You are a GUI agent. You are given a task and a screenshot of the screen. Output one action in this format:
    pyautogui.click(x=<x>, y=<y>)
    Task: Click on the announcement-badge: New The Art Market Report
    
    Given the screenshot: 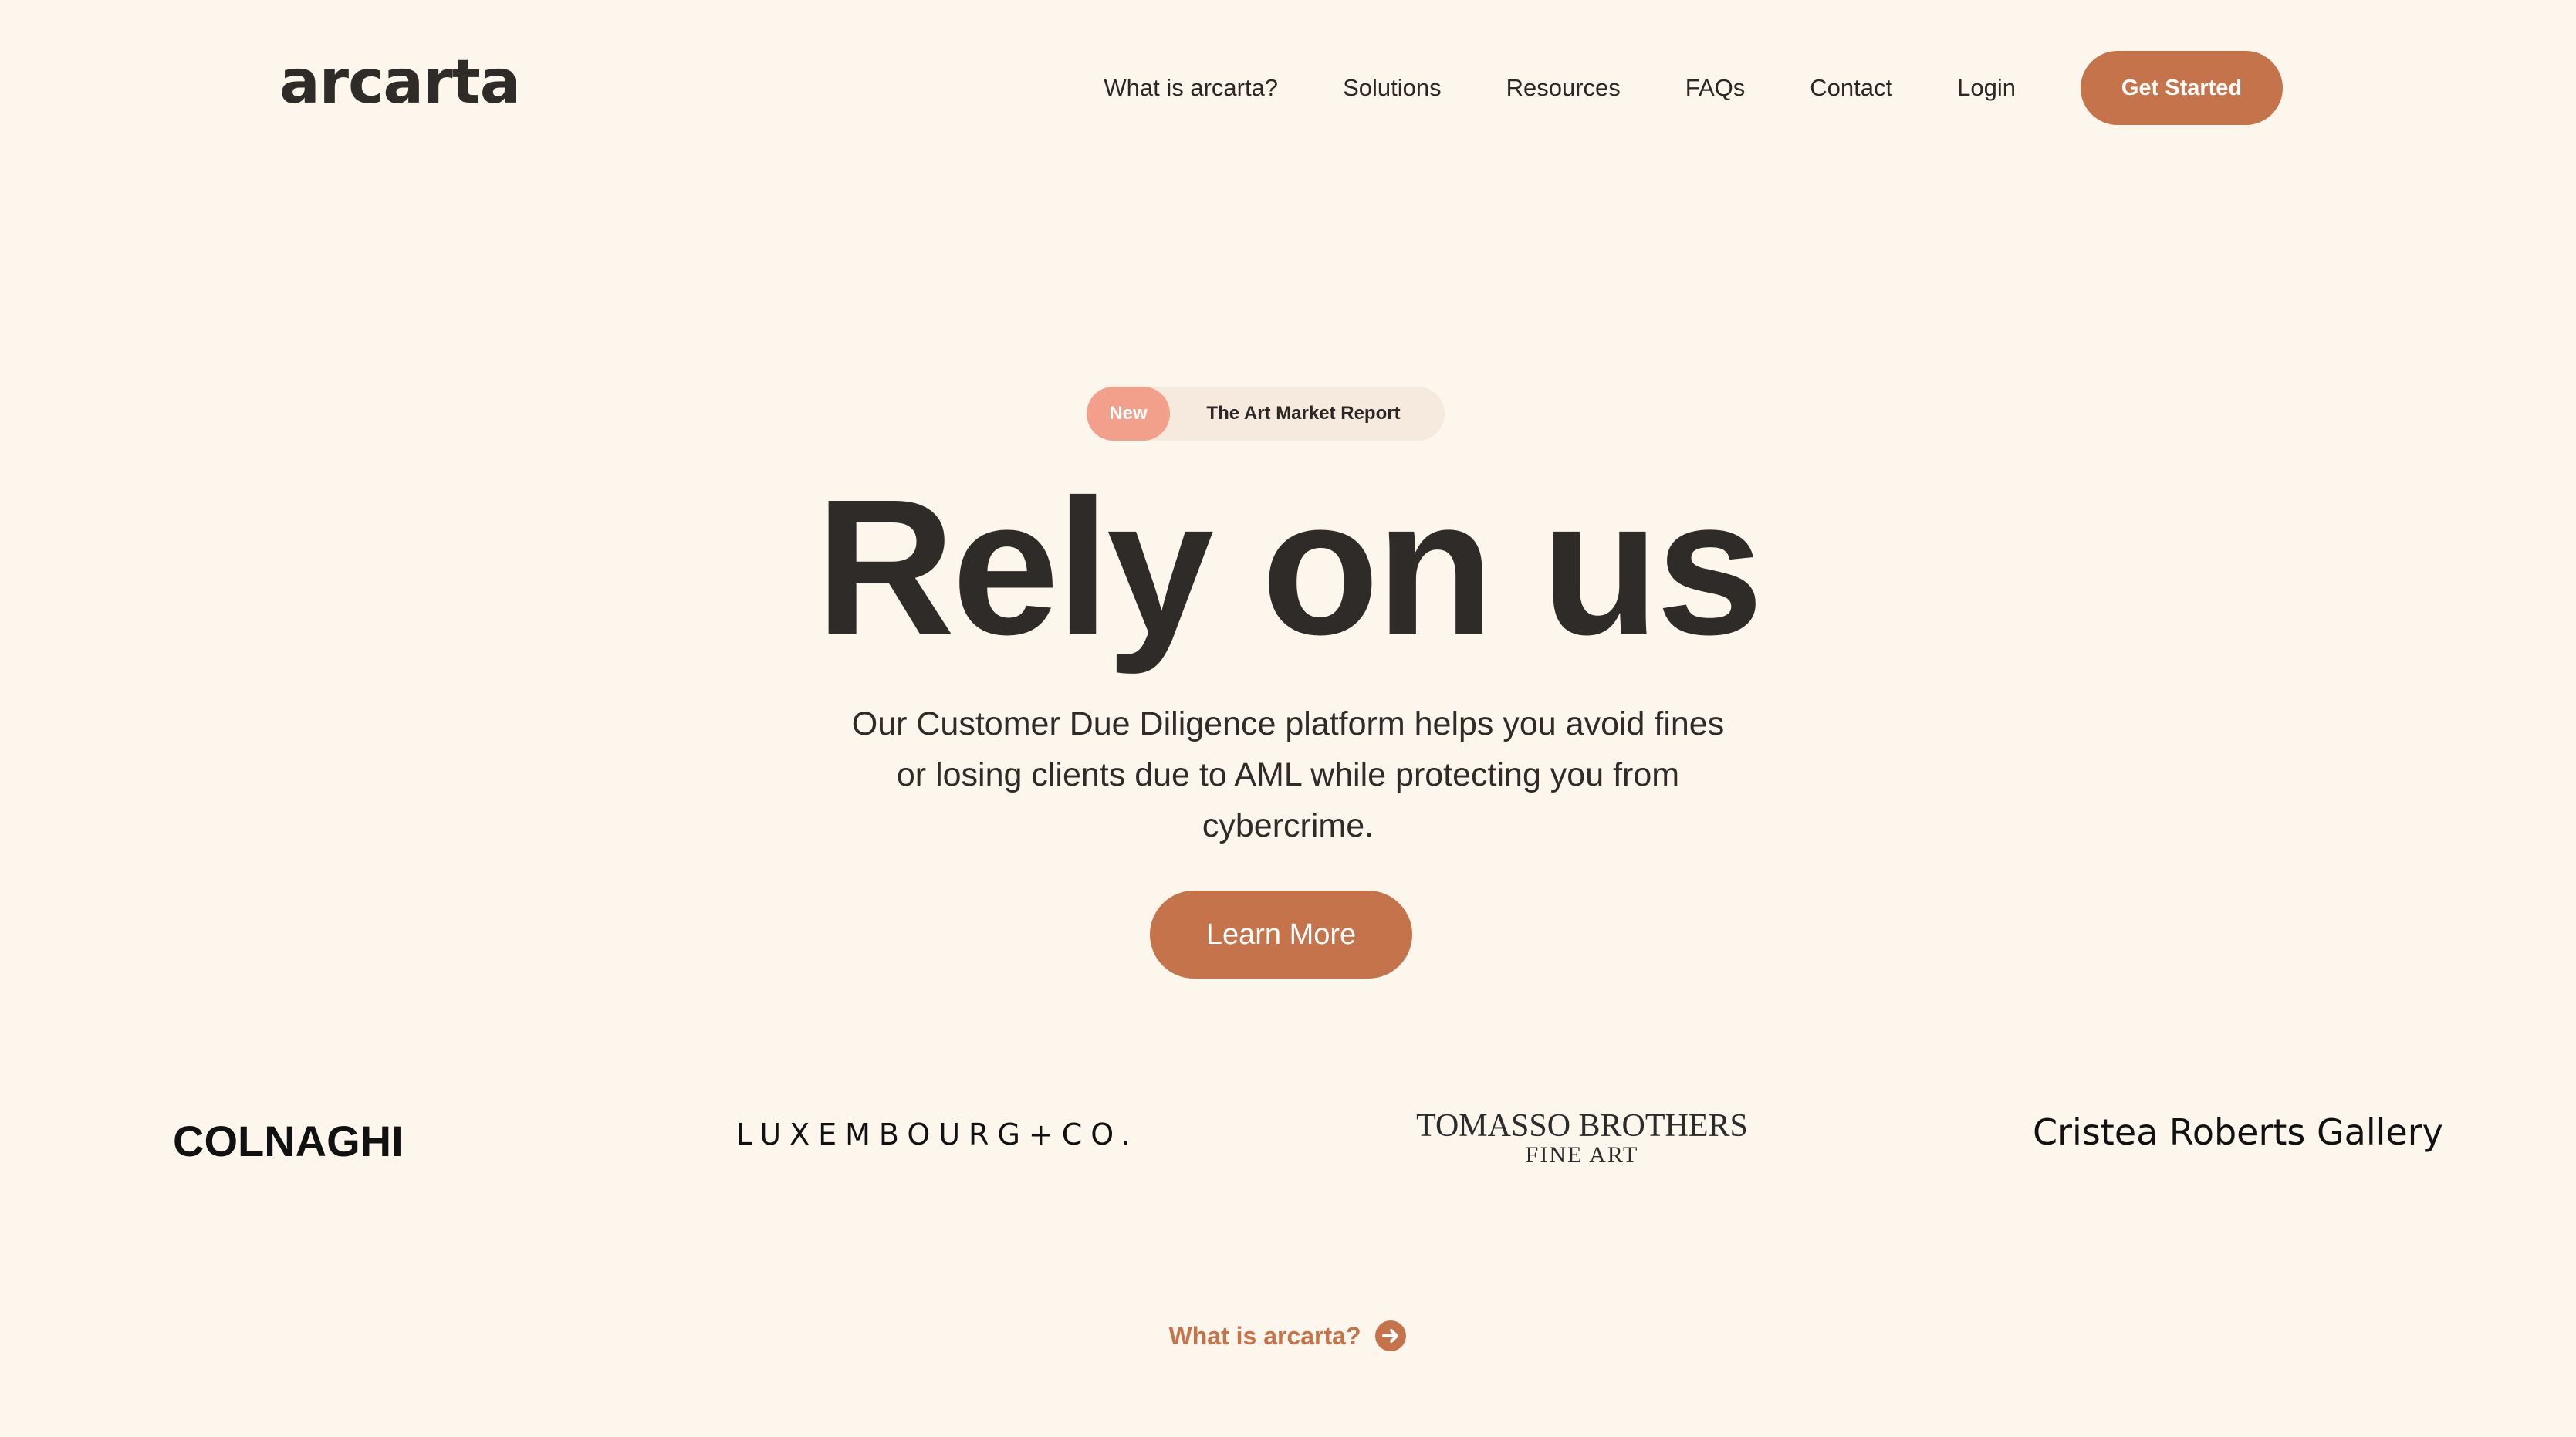 What is the action you would take?
    pyautogui.click(x=1266, y=414)
    